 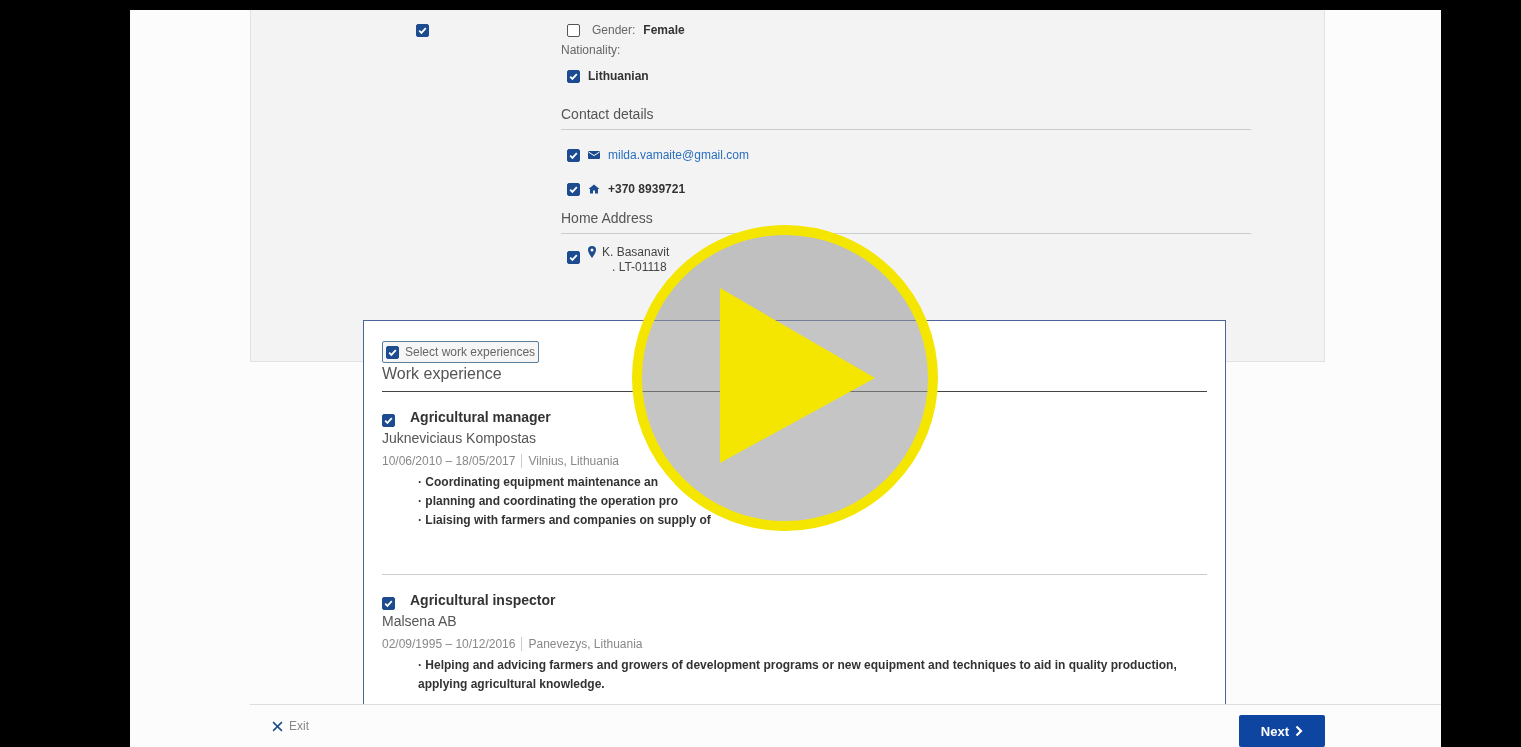 I want to click on job-duty: · Coordinating equipment maintenance an, so click(x=539, y=482).